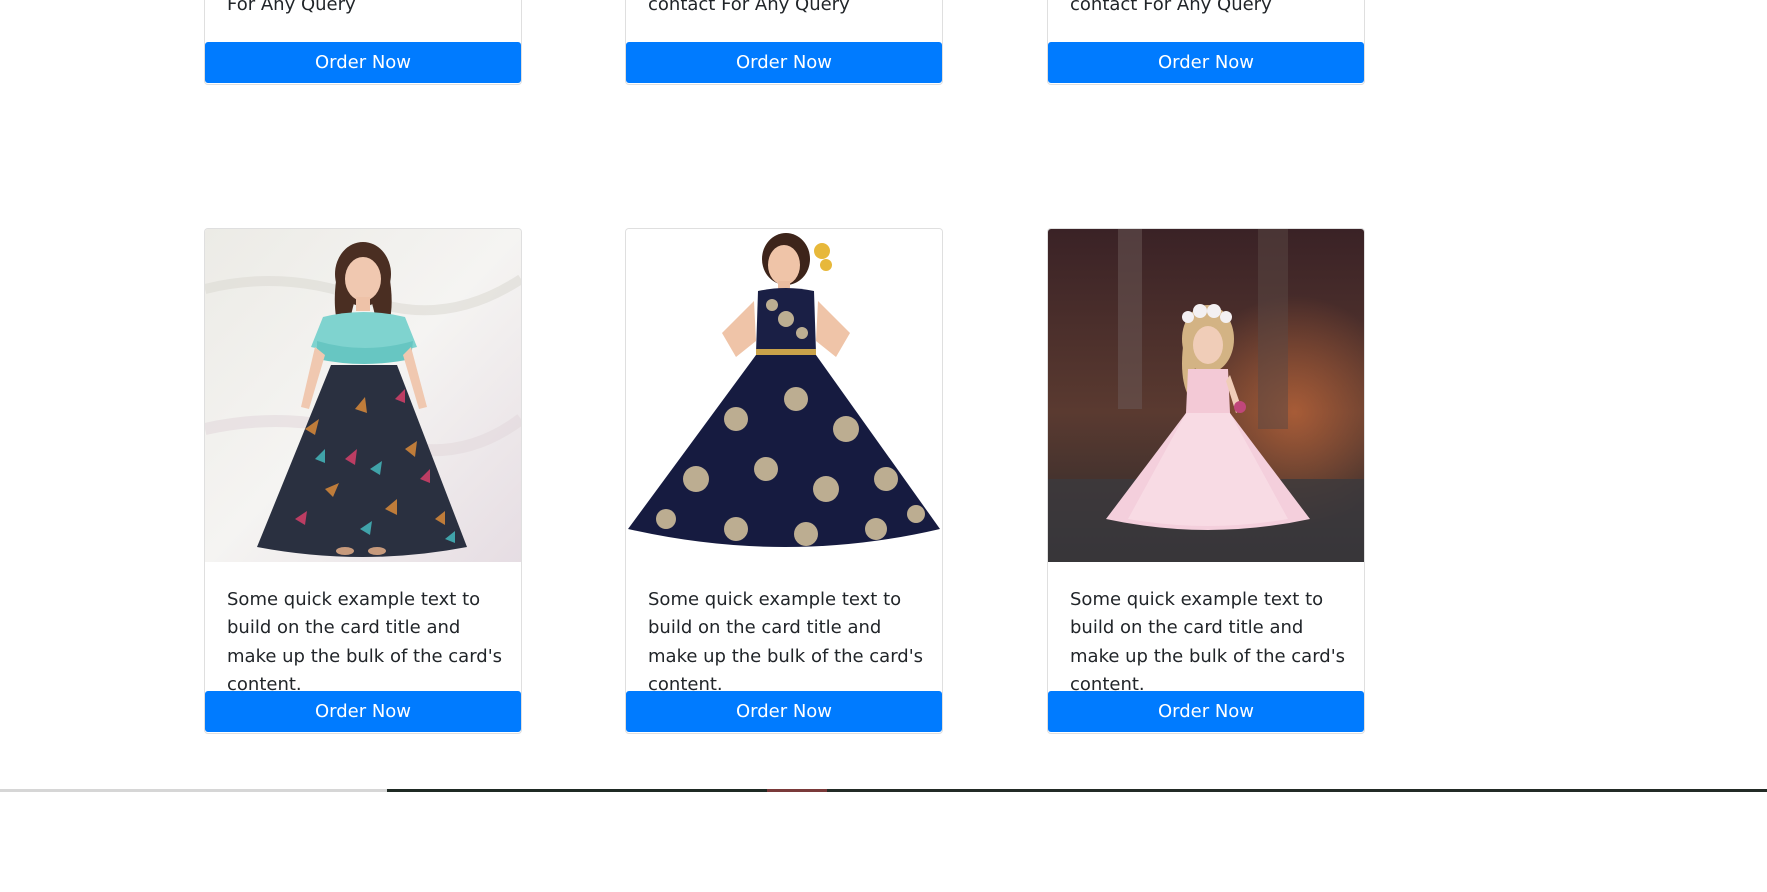 This screenshot has width=1767, height=892. What do you see at coordinates (363, 395) in the screenshot?
I see `product-image-teal-floral-dress` at bounding box center [363, 395].